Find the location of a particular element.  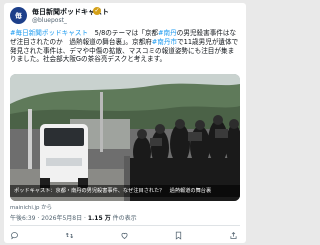

verified-badge-icon: ✓ is located at coordinates (97, 11).